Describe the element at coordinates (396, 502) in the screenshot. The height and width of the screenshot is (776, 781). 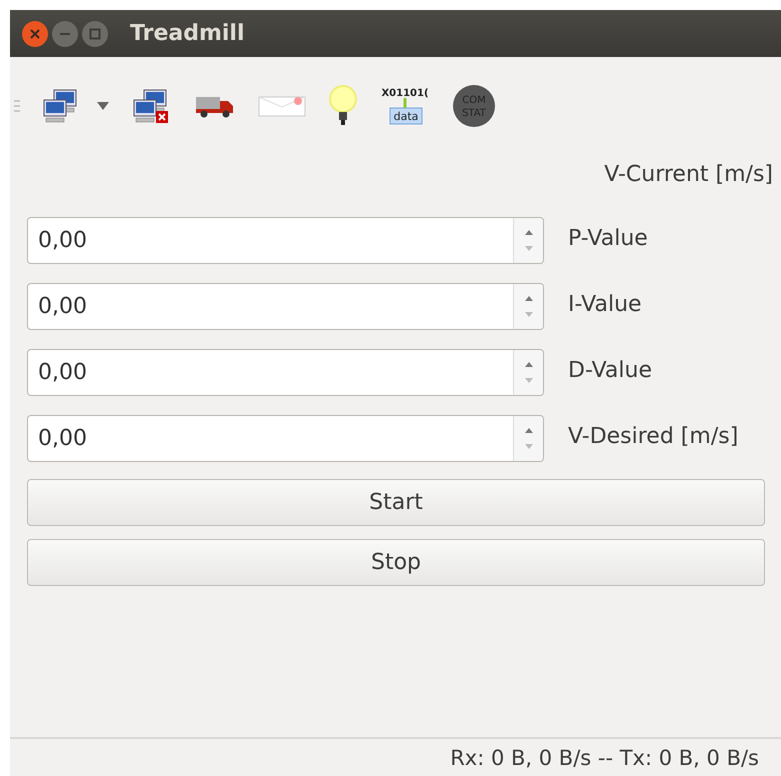
I see `action-button: Start` at that location.